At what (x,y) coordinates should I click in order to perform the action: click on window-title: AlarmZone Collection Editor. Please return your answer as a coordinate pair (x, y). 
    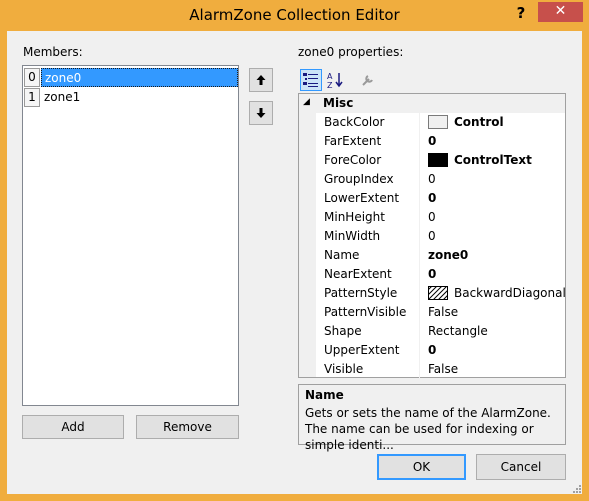
    Looking at the image, I should click on (294, 15).